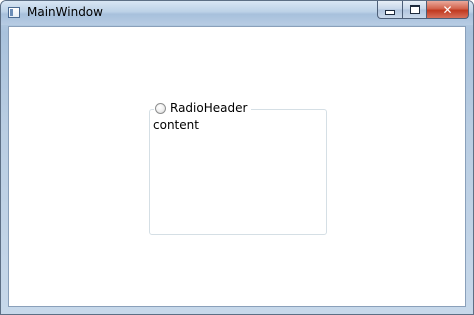 Image resolution: width=474 pixels, height=315 pixels. What do you see at coordinates (176, 125) in the screenshot?
I see `group-content-text: content` at bounding box center [176, 125].